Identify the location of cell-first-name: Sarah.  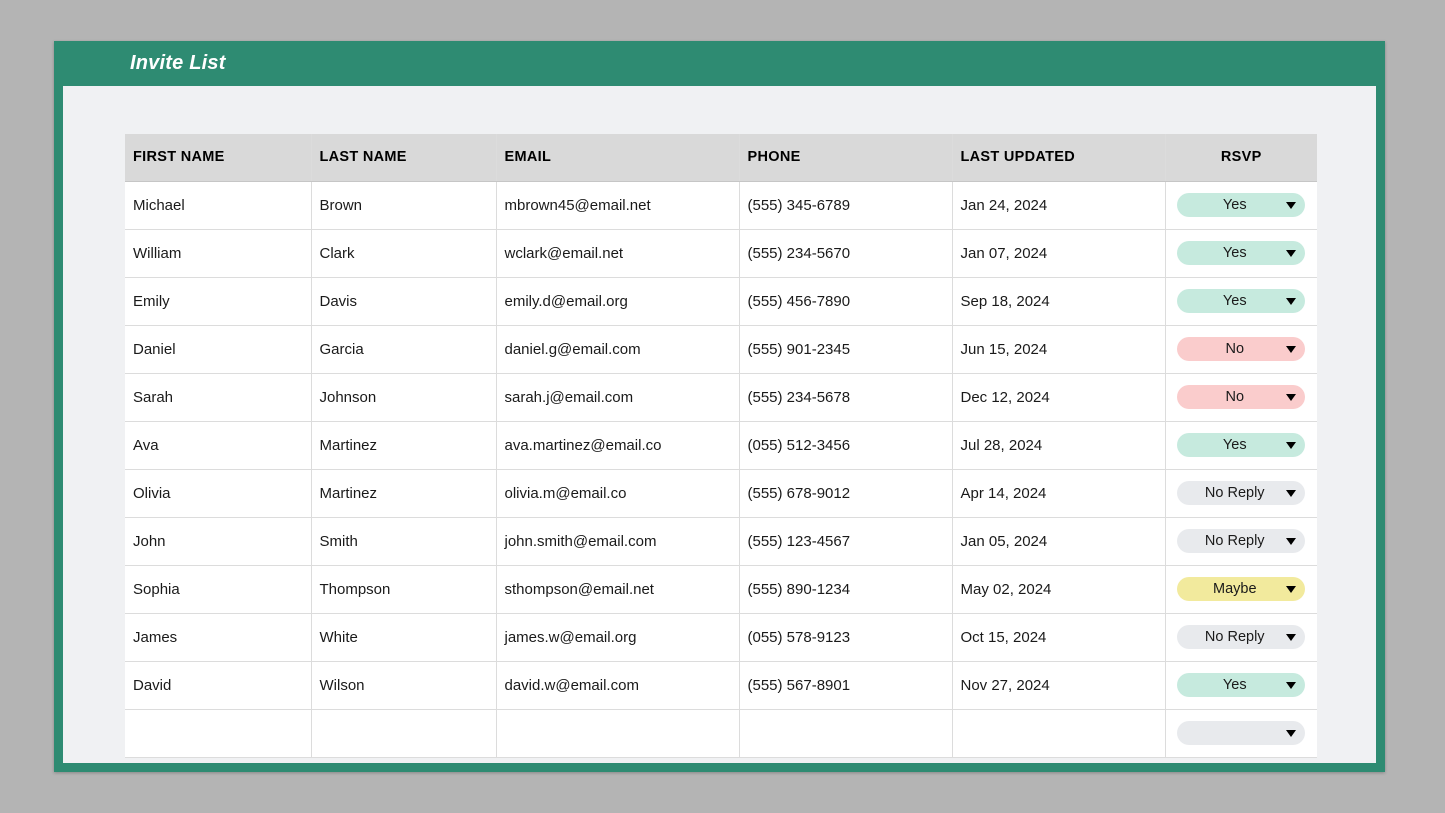
(218, 397).